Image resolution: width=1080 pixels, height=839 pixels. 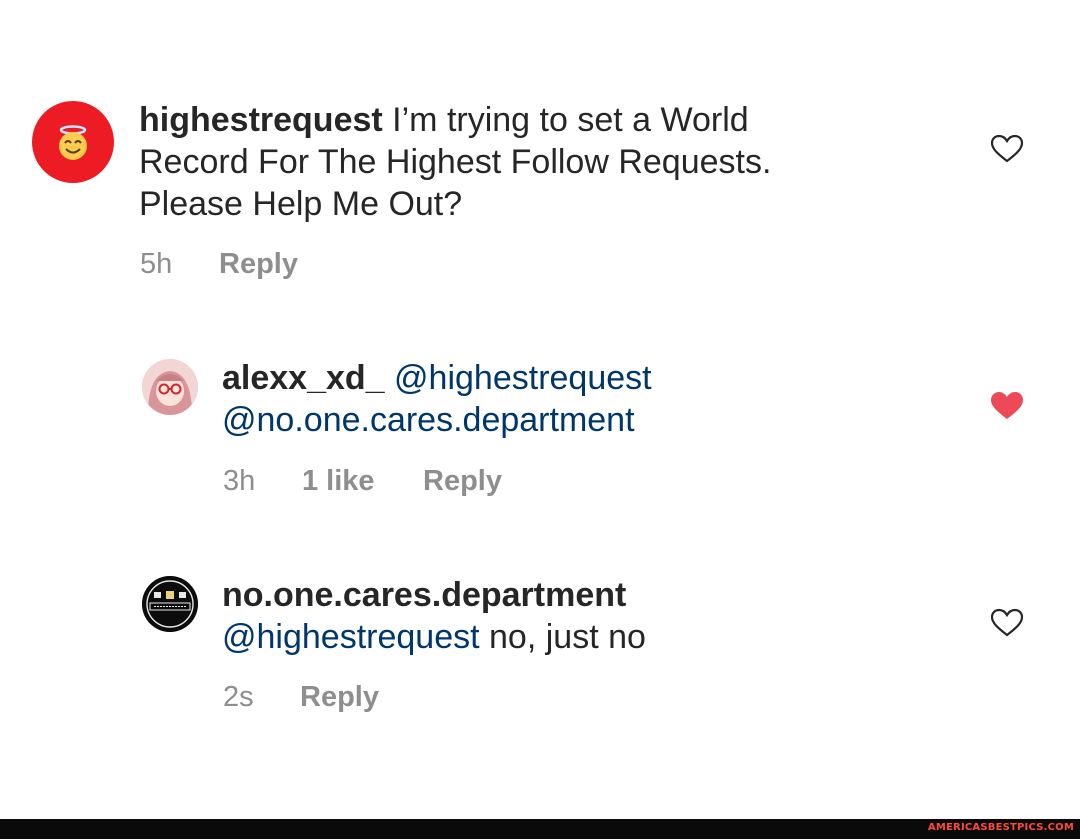 I want to click on comment-body-line2: Record For The Highest Follow Requests., so click(x=455, y=162).